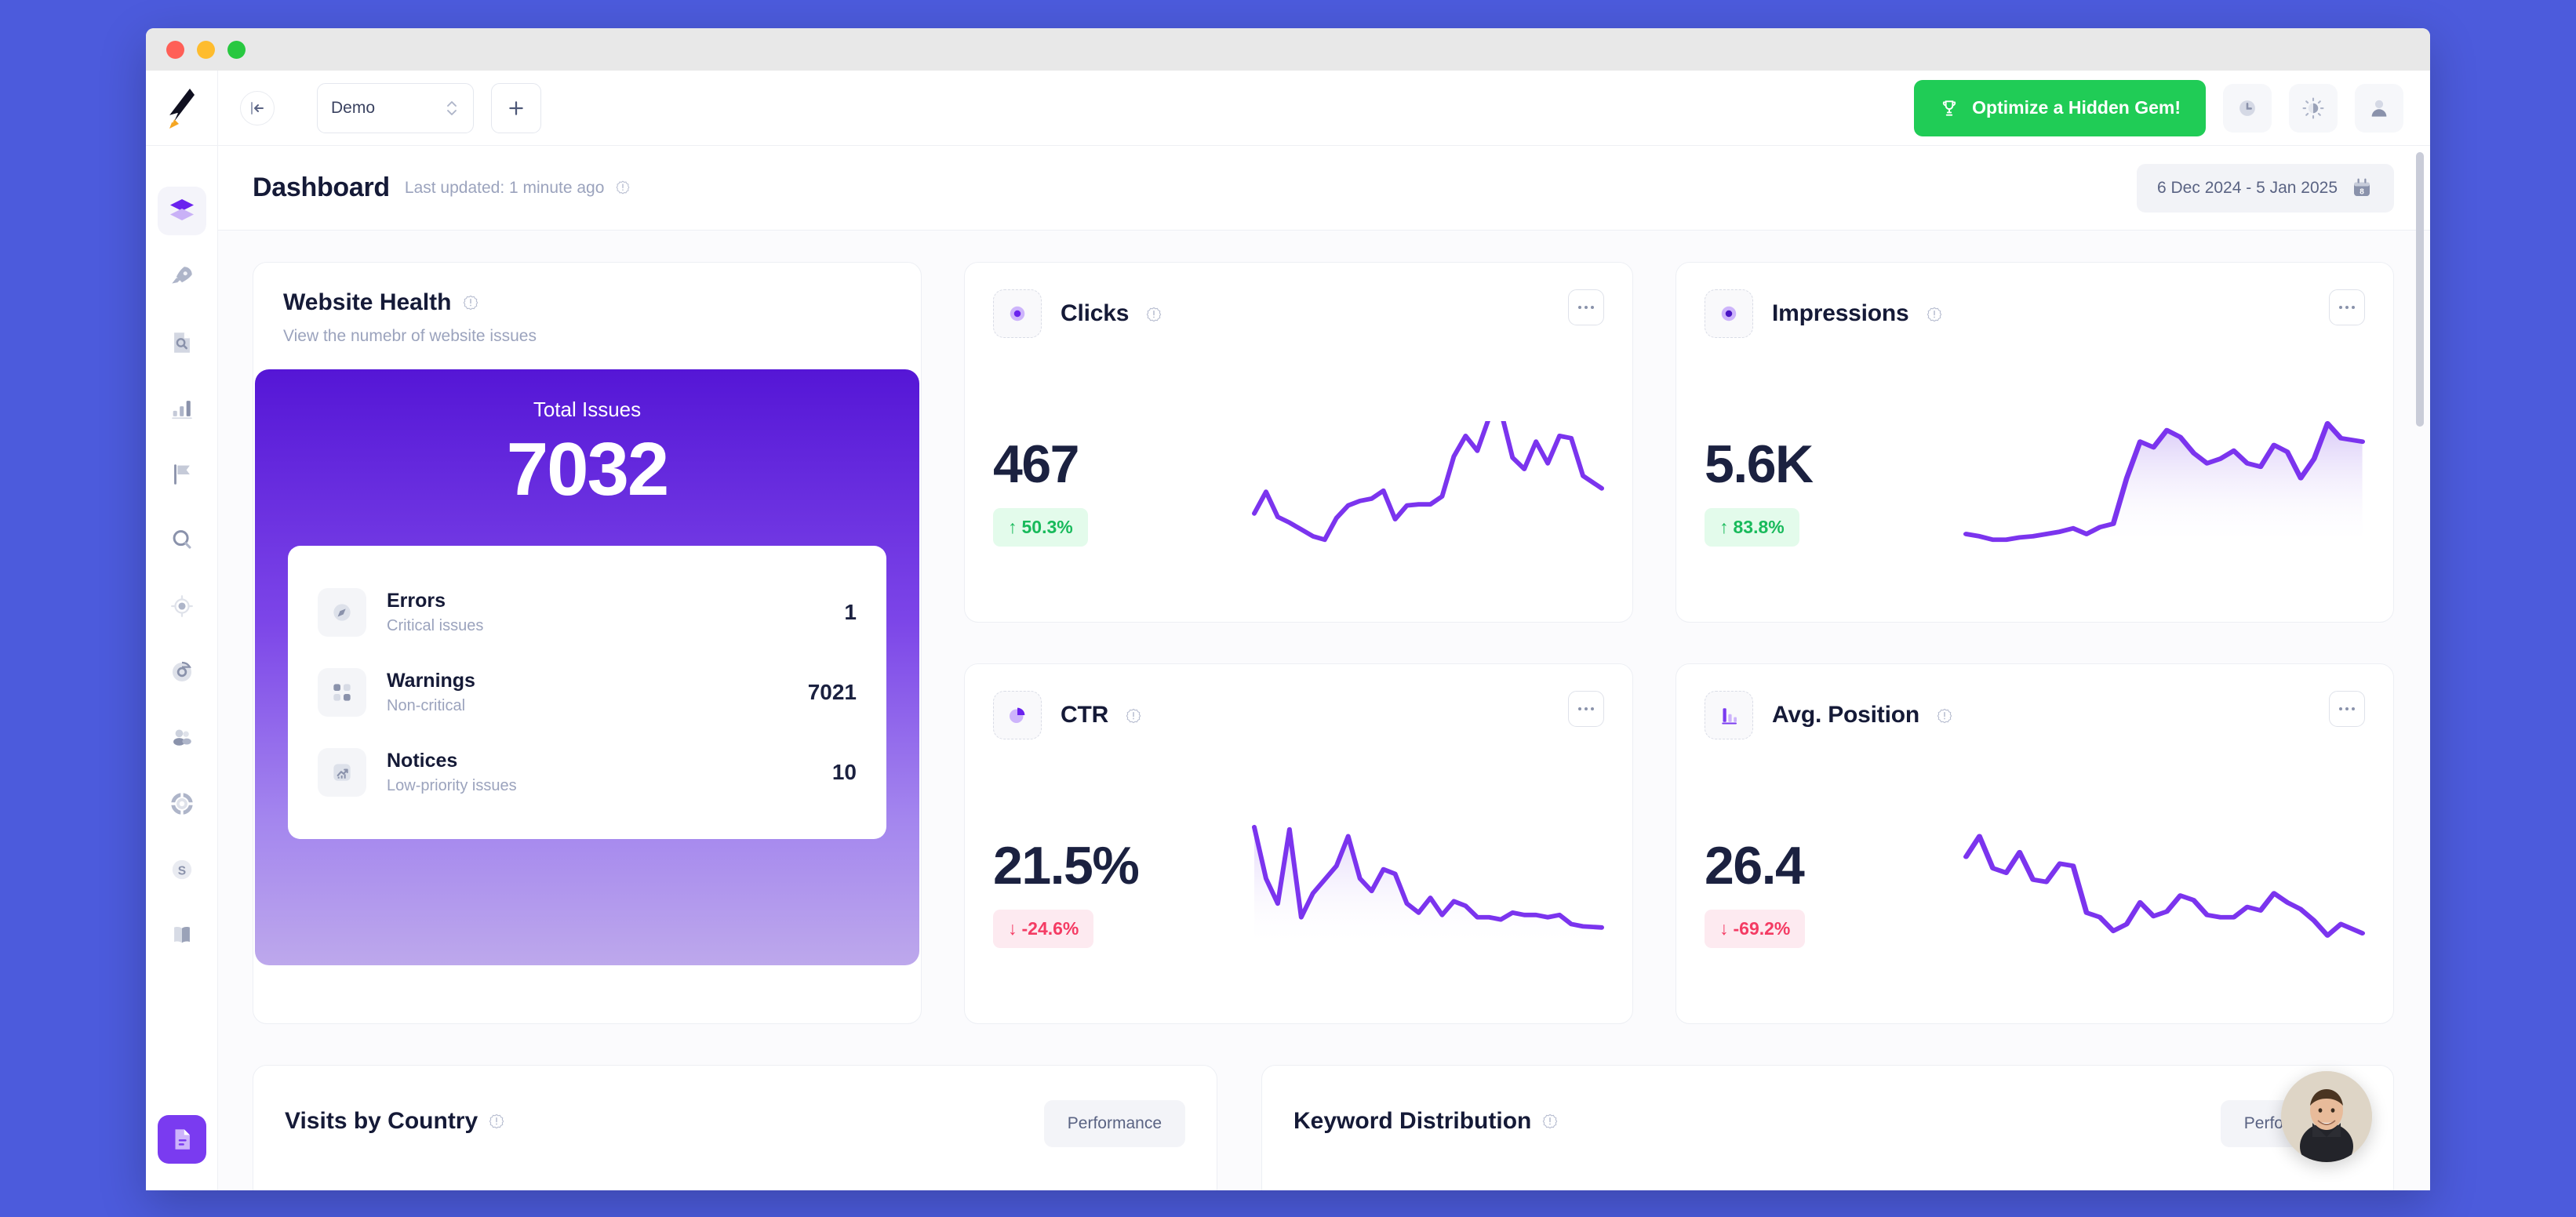  I want to click on issue-text: Warnings Non-critical, so click(597, 692).